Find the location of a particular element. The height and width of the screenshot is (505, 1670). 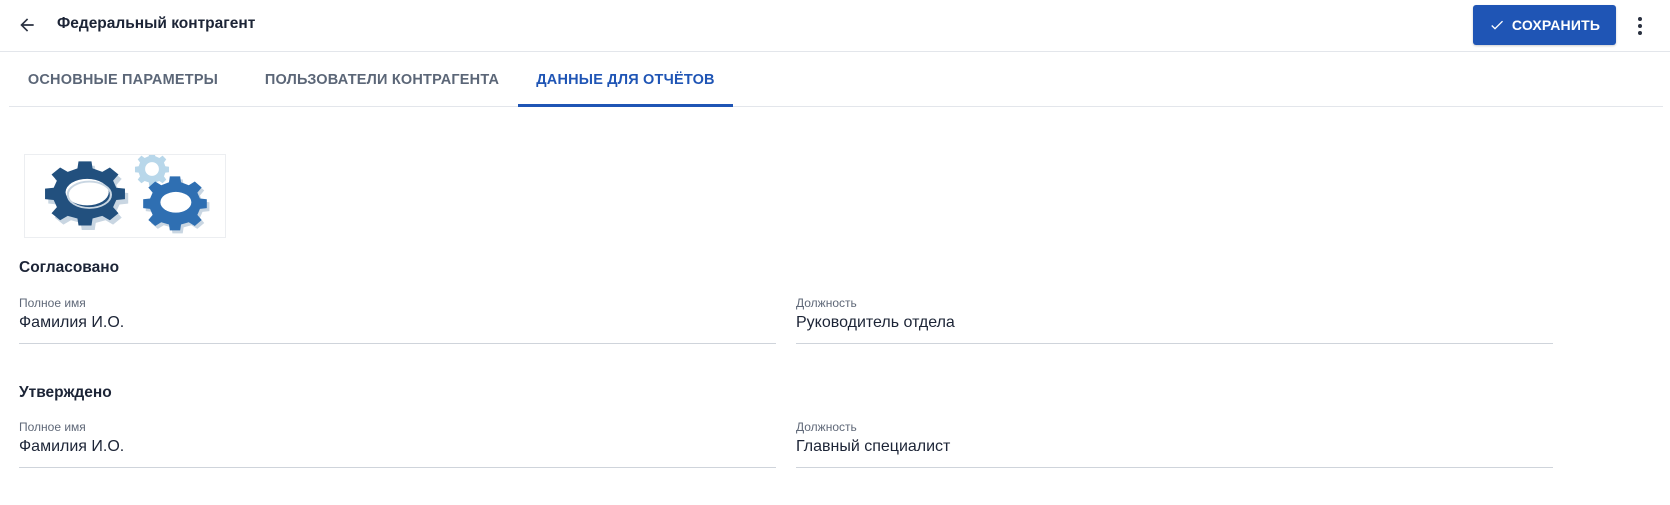

top-bar: Федеральный контрагент СОХРАНИТЬ is located at coordinates (835, 26).